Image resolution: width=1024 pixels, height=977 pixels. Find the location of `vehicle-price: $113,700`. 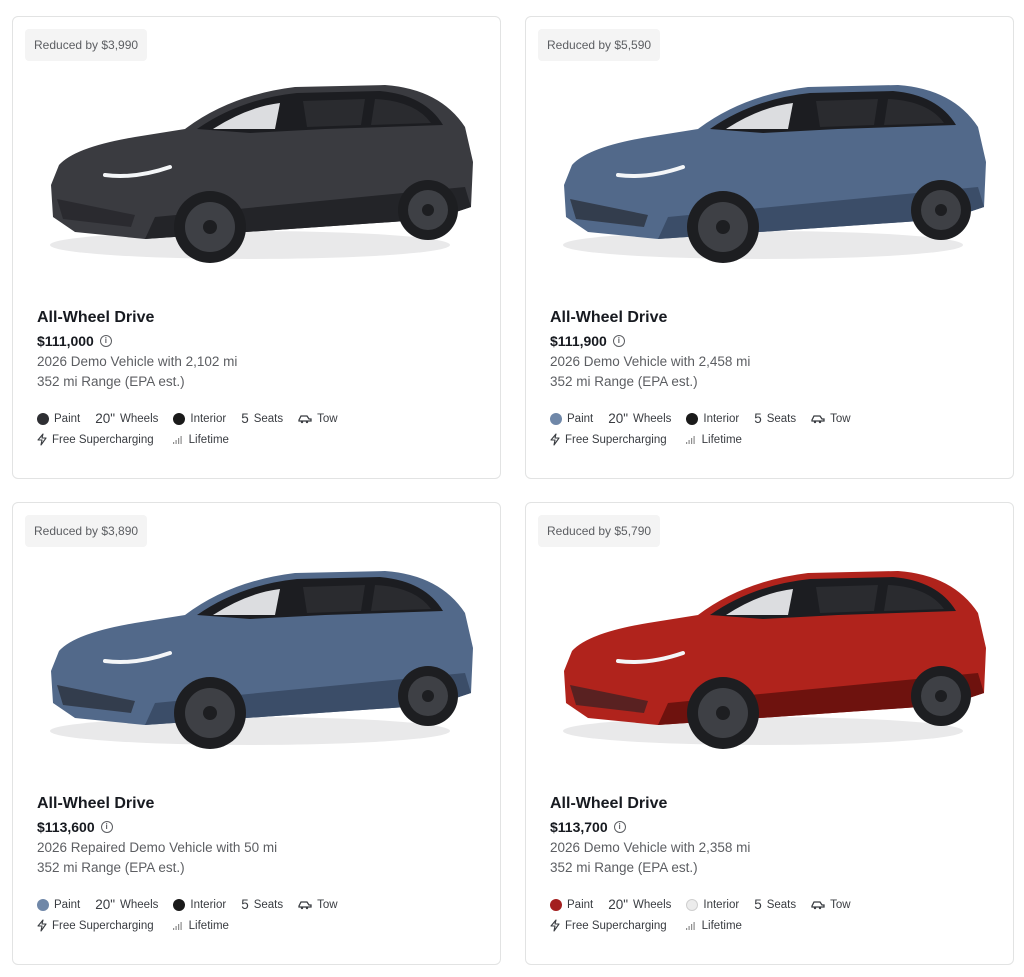

vehicle-price: $113,700 is located at coordinates (579, 827).